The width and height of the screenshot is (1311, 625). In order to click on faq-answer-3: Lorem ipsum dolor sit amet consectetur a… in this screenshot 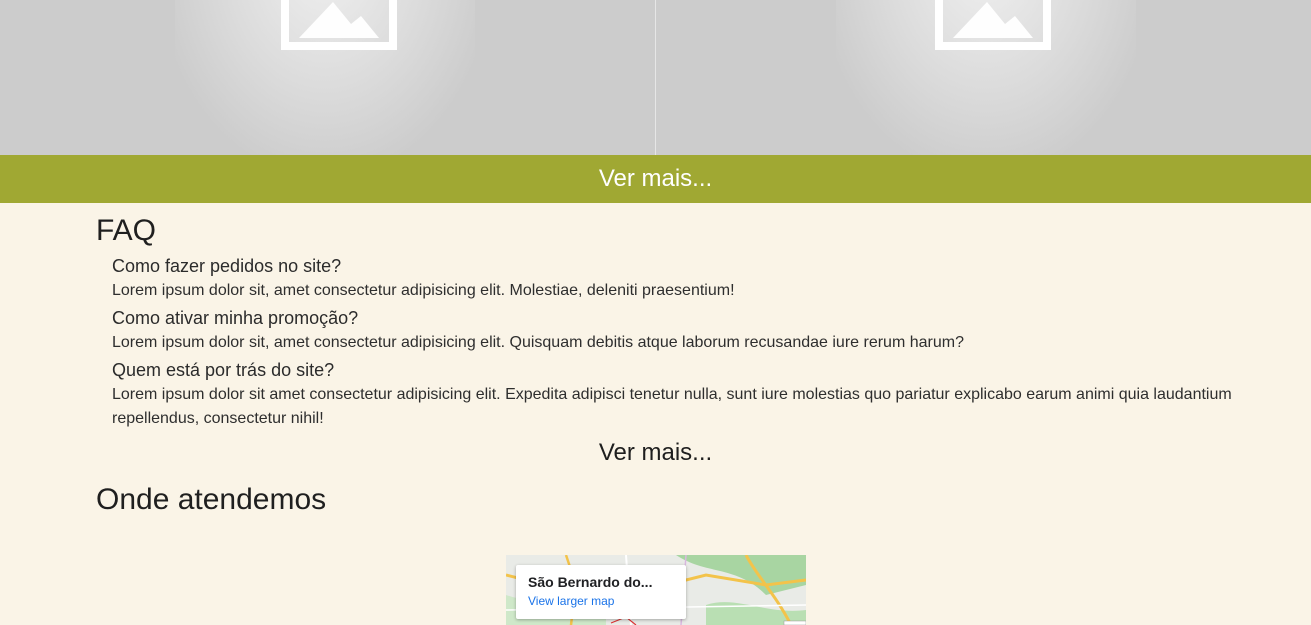, I will do `click(672, 406)`.